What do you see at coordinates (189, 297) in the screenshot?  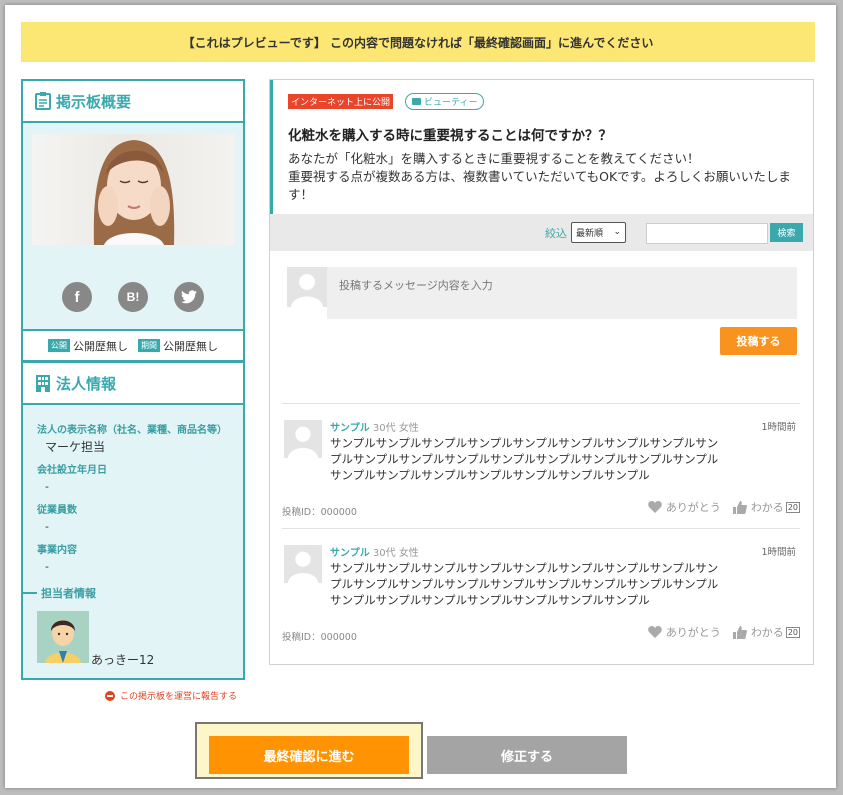 I see `twitter-icon` at bounding box center [189, 297].